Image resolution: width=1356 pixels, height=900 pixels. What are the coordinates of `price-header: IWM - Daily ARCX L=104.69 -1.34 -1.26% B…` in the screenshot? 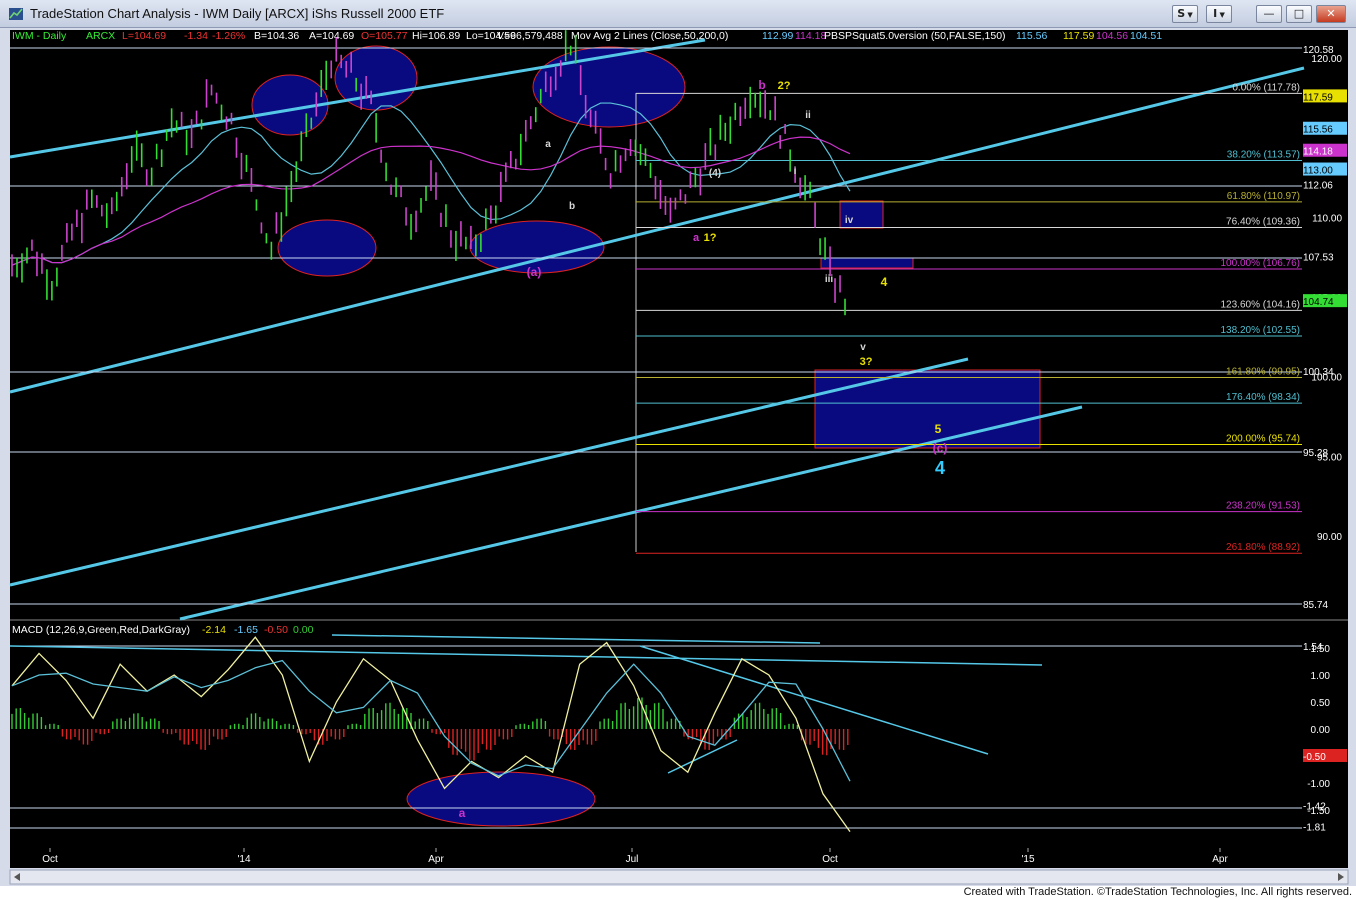 It's located at (587, 36).